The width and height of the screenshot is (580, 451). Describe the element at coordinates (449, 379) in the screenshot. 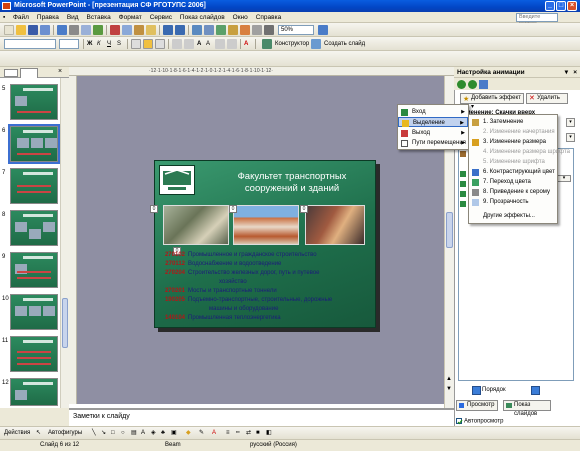

I see `prev-slide-icon: ▲` at that location.